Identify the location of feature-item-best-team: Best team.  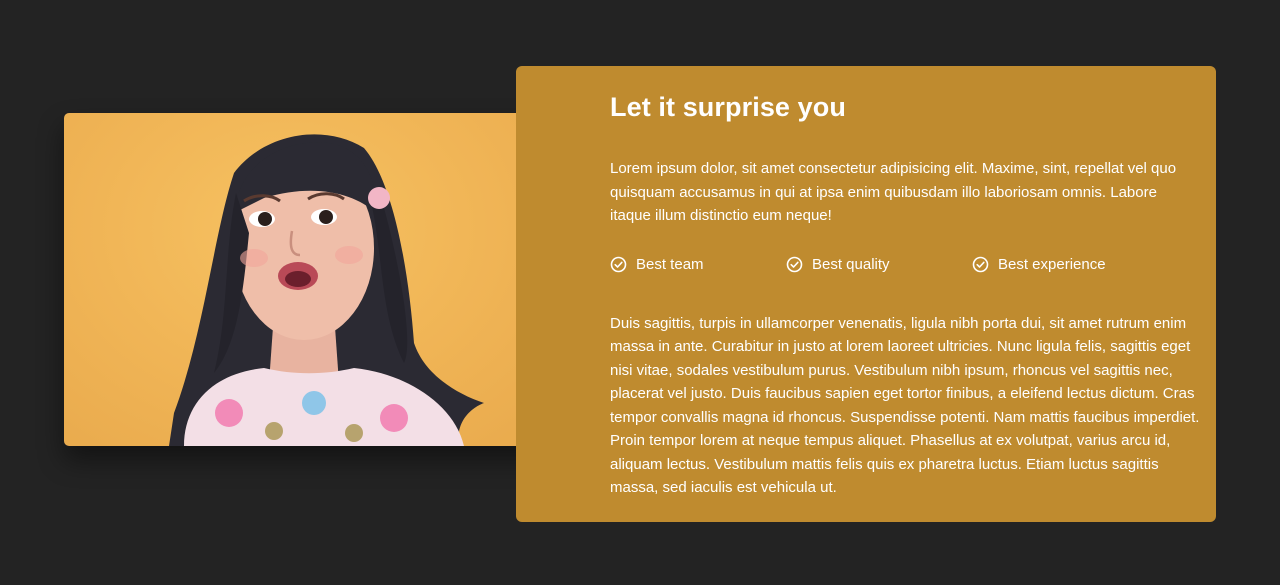
(698, 264).